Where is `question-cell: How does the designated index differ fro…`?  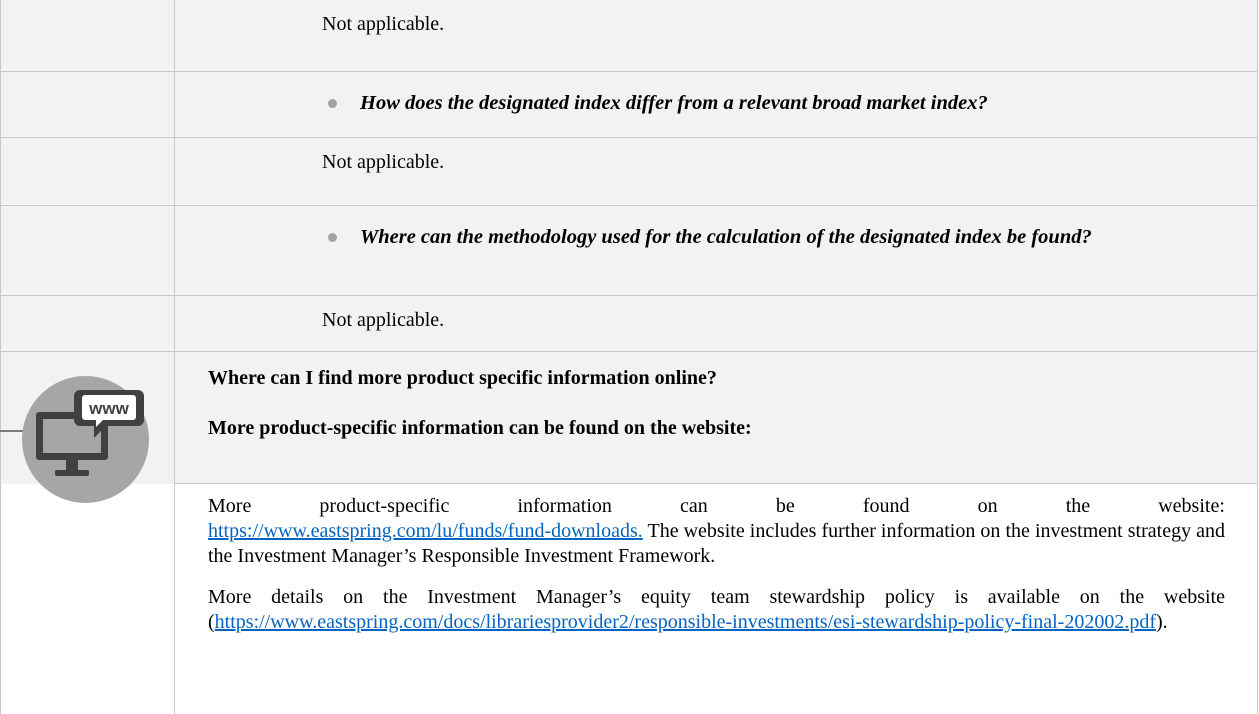 question-cell: How does the designated index differ fro… is located at coordinates (716, 105).